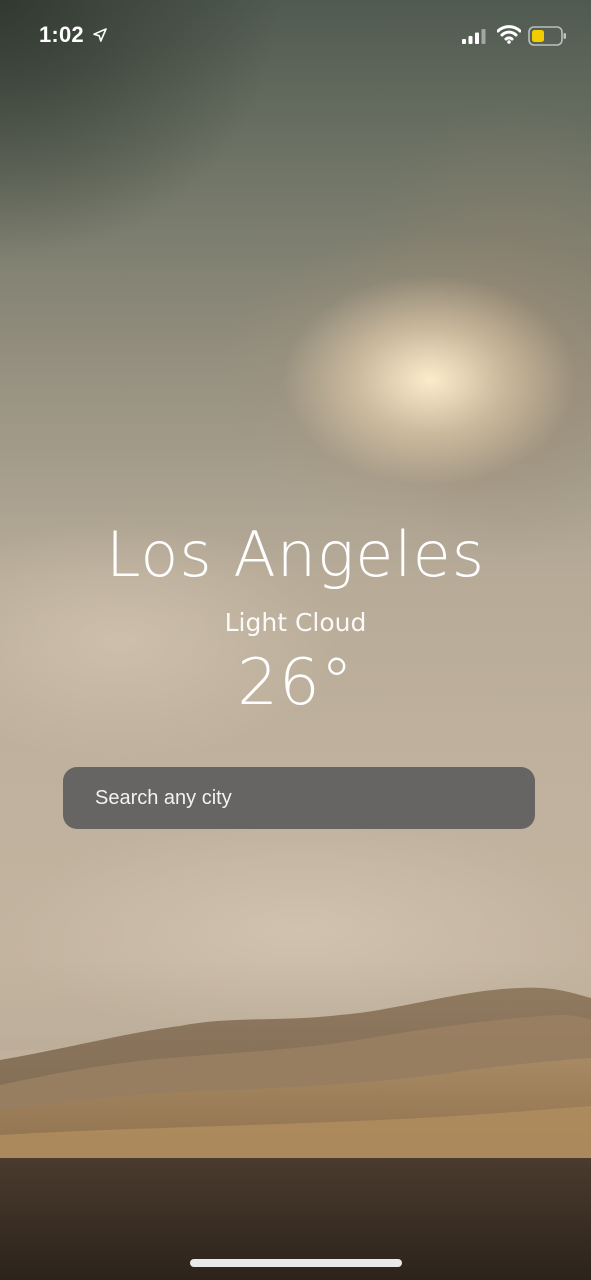 The width and height of the screenshot is (591, 1280). What do you see at coordinates (295, 622) in the screenshot?
I see `weather-condition: Light Cloud` at bounding box center [295, 622].